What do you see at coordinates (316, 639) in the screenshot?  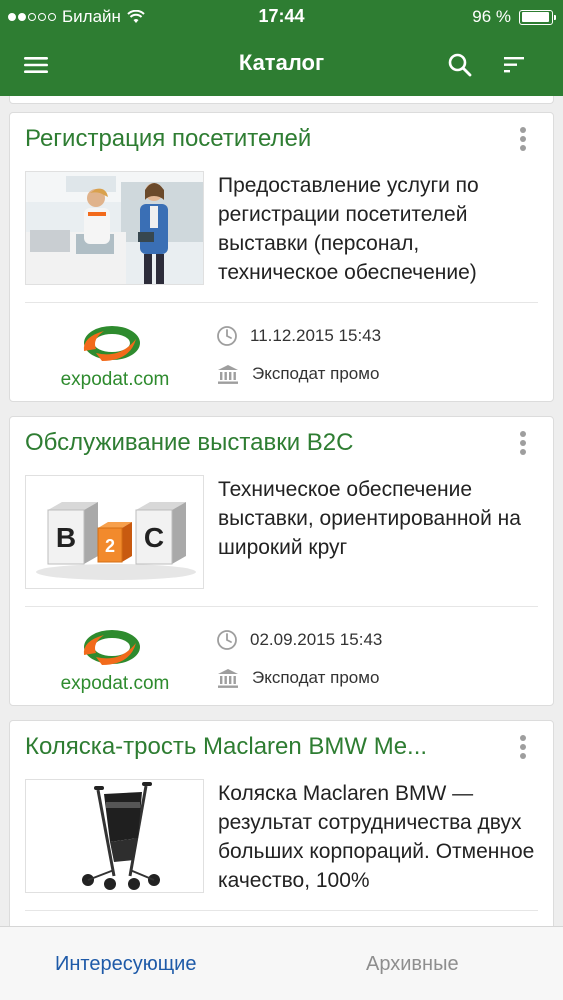 I see `date-text: 02.09.2015 15:43` at bounding box center [316, 639].